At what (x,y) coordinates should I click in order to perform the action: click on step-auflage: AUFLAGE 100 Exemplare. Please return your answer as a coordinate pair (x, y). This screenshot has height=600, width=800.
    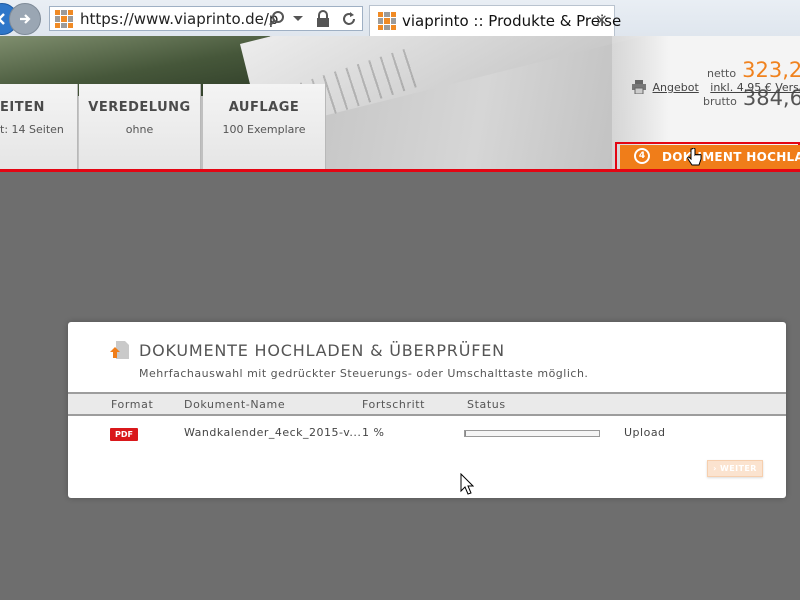
    Looking at the image, I should click on (264, 127).